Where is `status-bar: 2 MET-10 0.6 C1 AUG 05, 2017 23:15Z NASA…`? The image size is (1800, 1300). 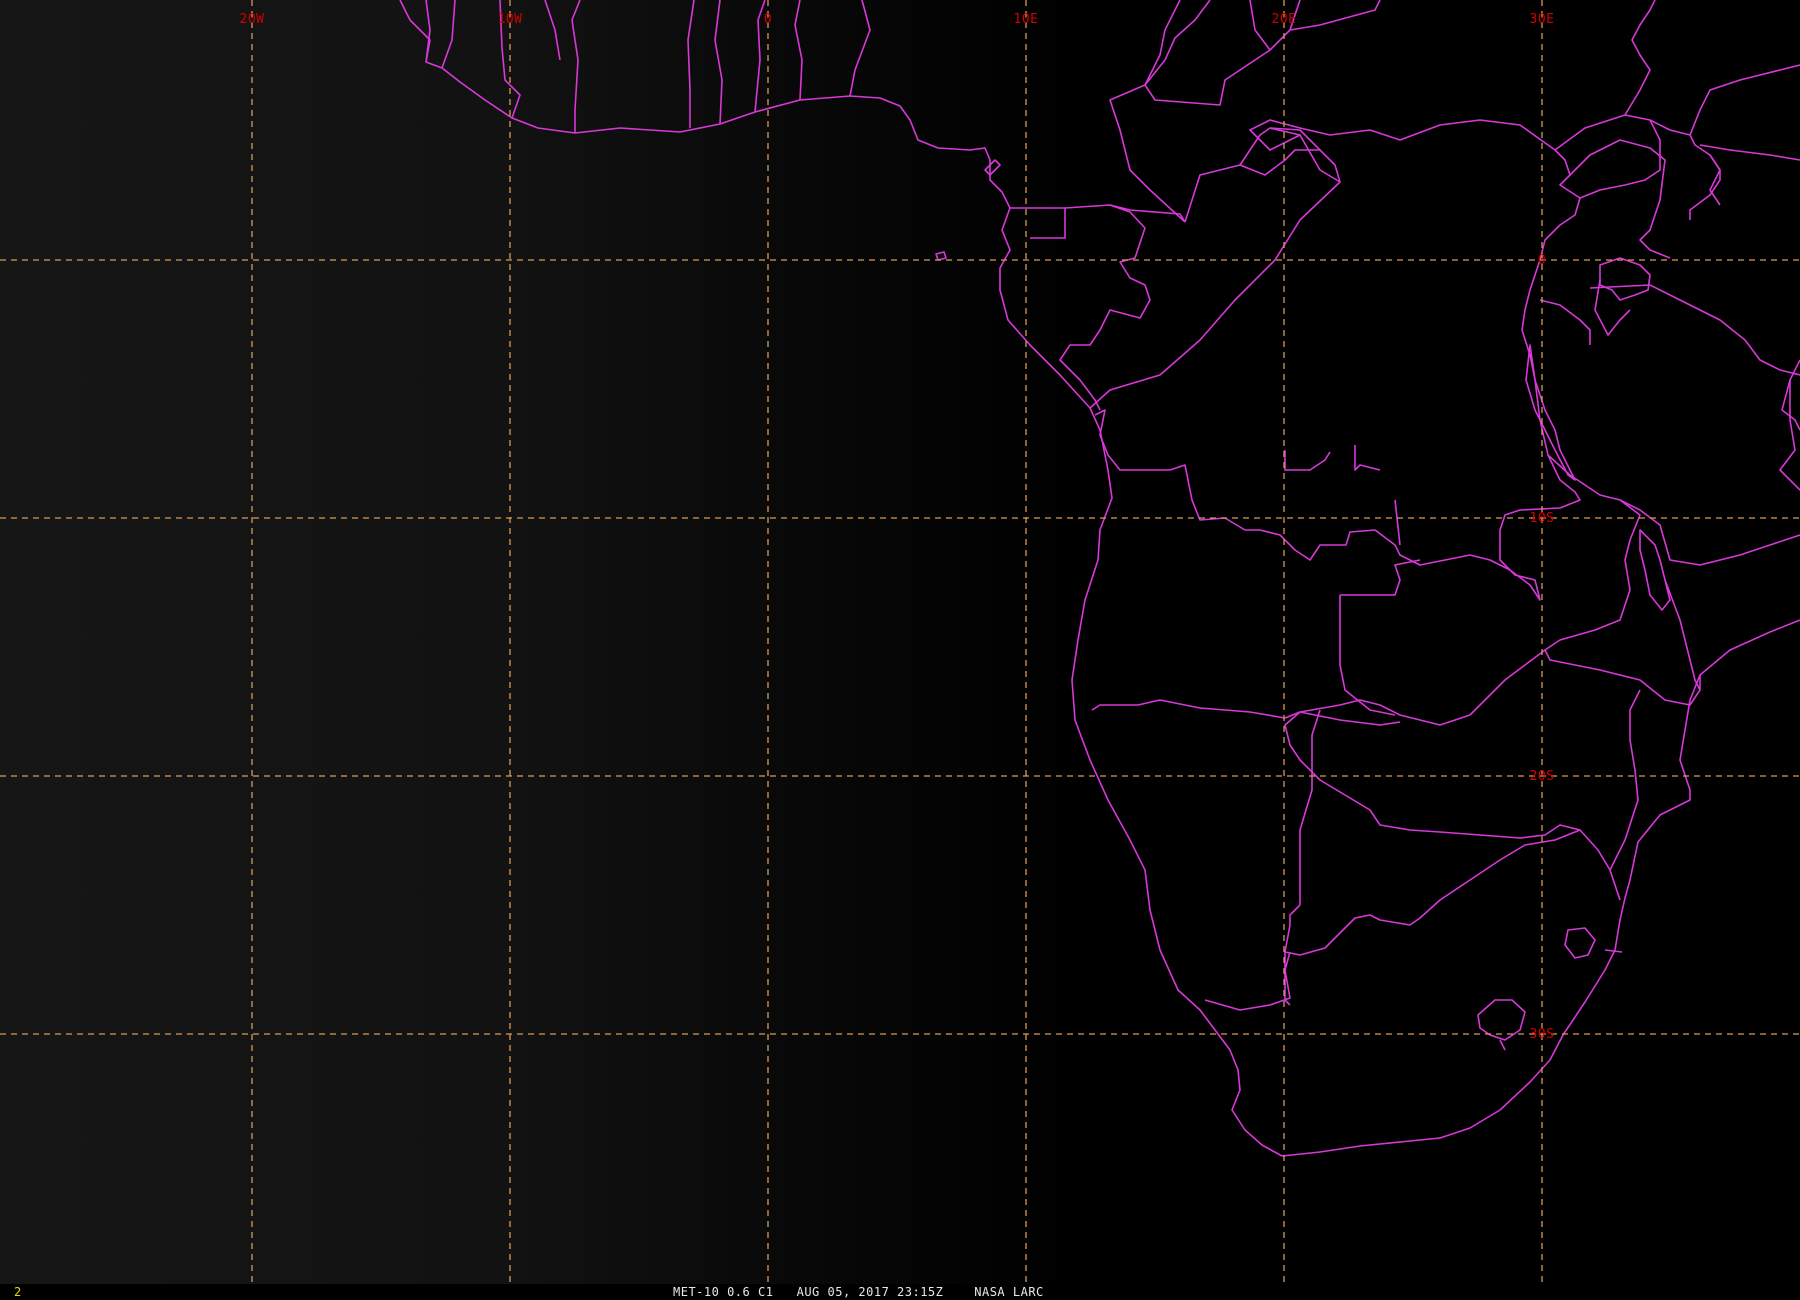 status-bar: 2 MET-10 0.6 C1 AUG 05, 2017 23:15Z NASA… is located at coordinates (900, 1292).